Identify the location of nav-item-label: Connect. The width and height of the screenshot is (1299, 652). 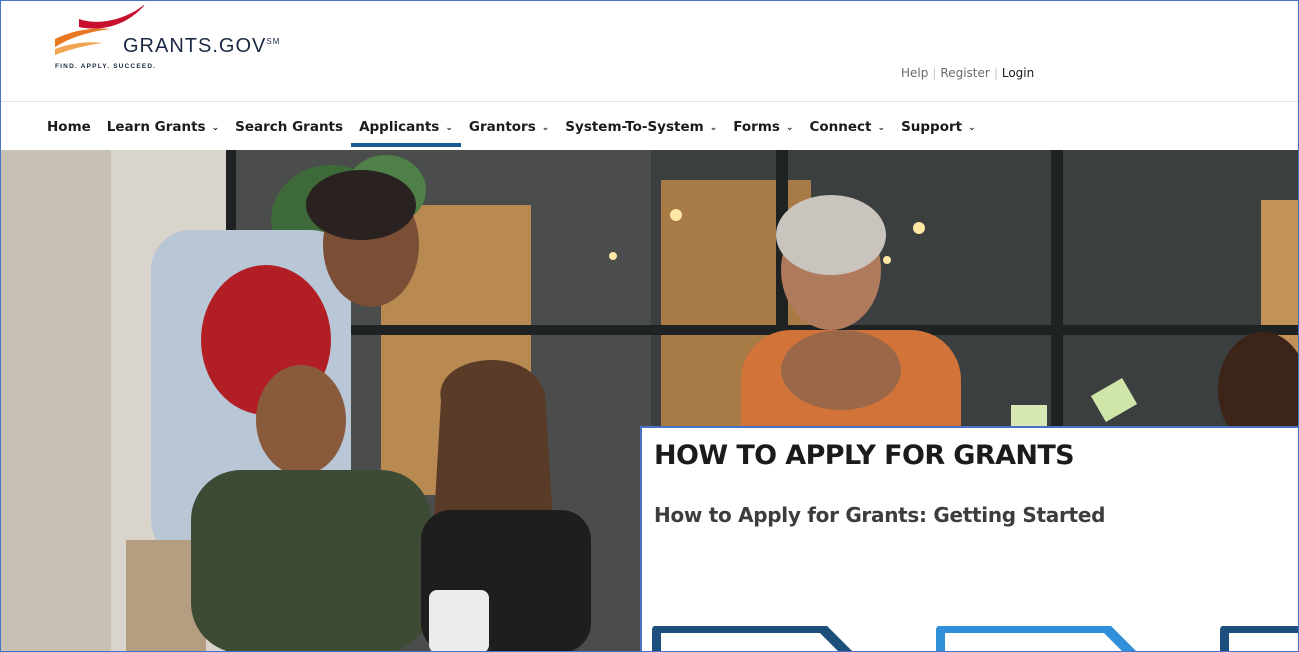
(840, 127).